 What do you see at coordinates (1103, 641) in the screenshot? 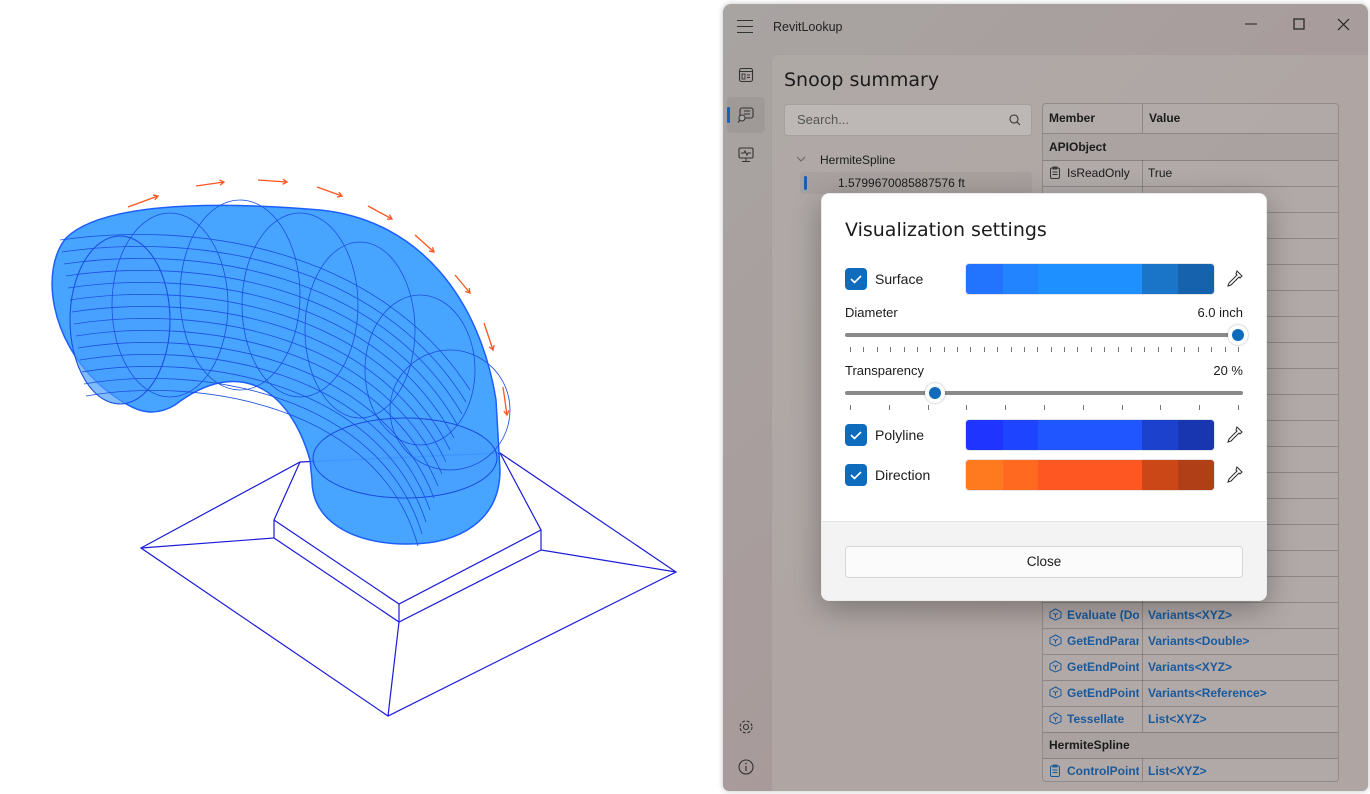
I see `member-name: GetEndParameter` at bounding box center [1103, 641].